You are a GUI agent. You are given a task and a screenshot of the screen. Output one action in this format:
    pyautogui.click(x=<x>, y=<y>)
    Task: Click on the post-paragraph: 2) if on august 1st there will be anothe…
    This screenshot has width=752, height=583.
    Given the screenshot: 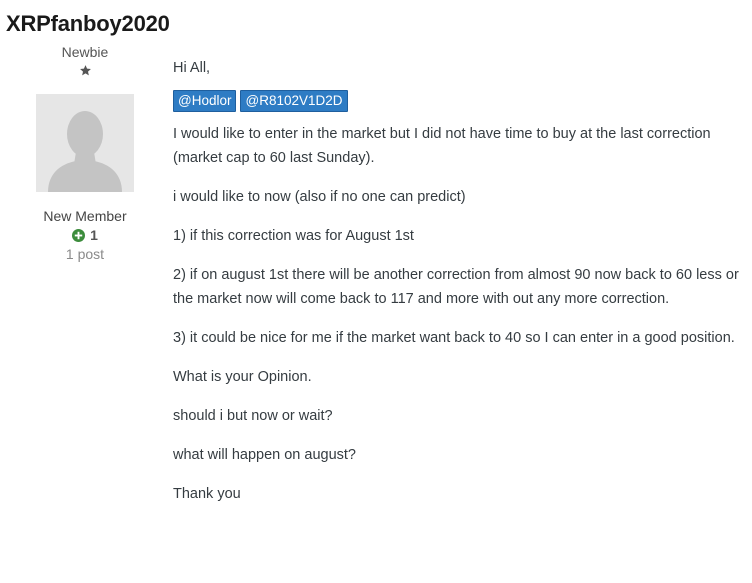 What is the action you would take?
    pyautogui.click(x=456, y=287)
    